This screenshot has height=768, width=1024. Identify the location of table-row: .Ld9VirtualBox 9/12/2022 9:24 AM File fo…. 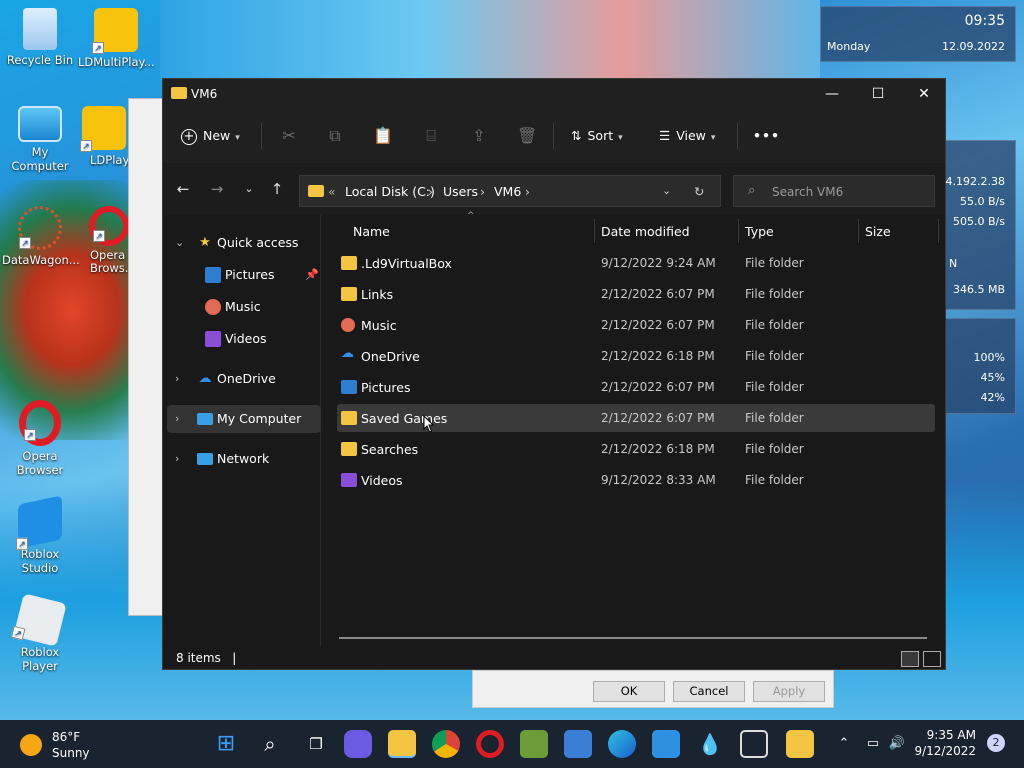
(636, 263).